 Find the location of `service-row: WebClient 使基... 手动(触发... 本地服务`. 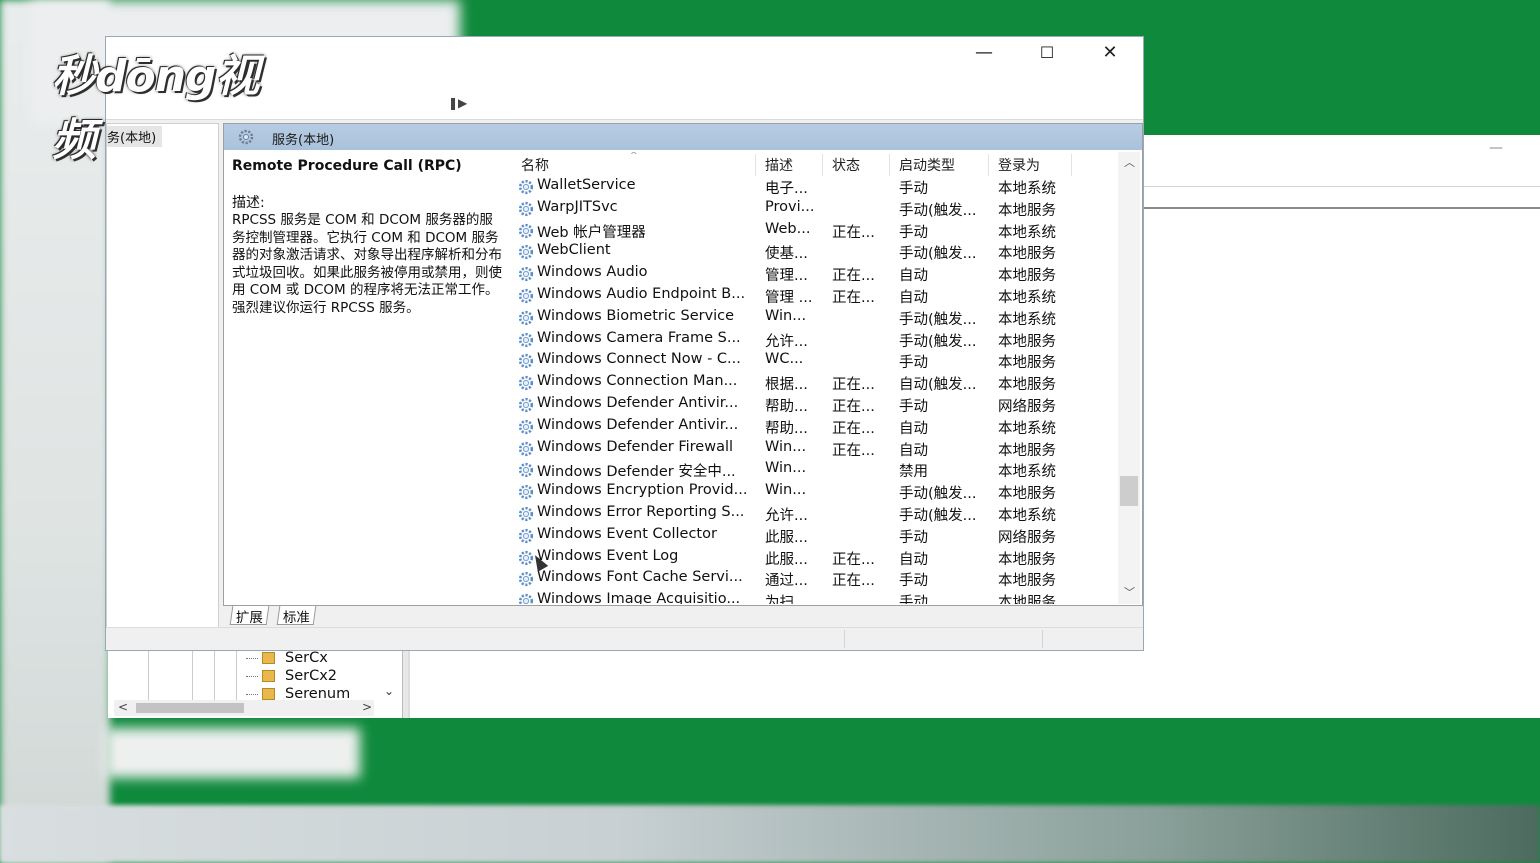

service-row: WebClient 使基... 手动(触发... 本地服务 is located at coordinates (809, 252).